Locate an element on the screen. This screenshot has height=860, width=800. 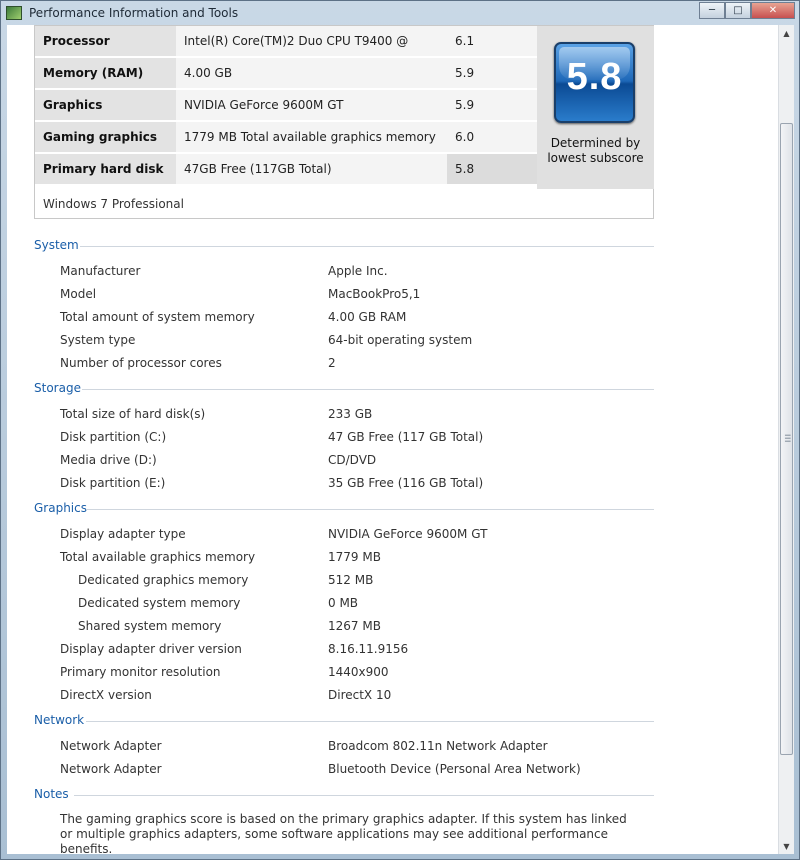
detail-value: NVIDIA GeForce 9600M GT is located at coordinates (408, 534).